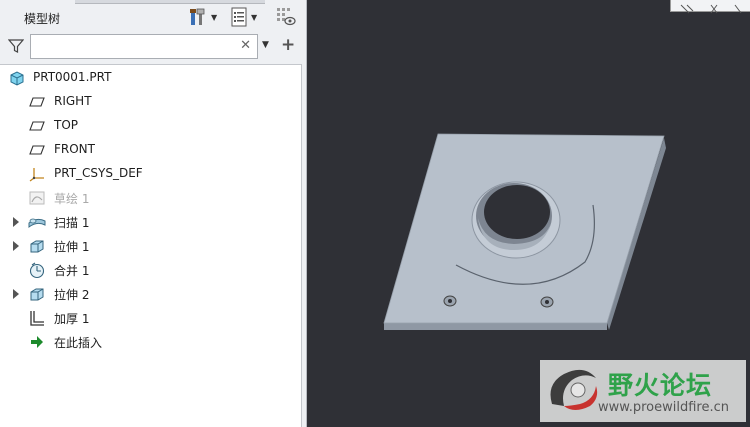  Describe the element at coordinates (574, 389) in the screenshot. I see `forum-logo-icon` at that location.